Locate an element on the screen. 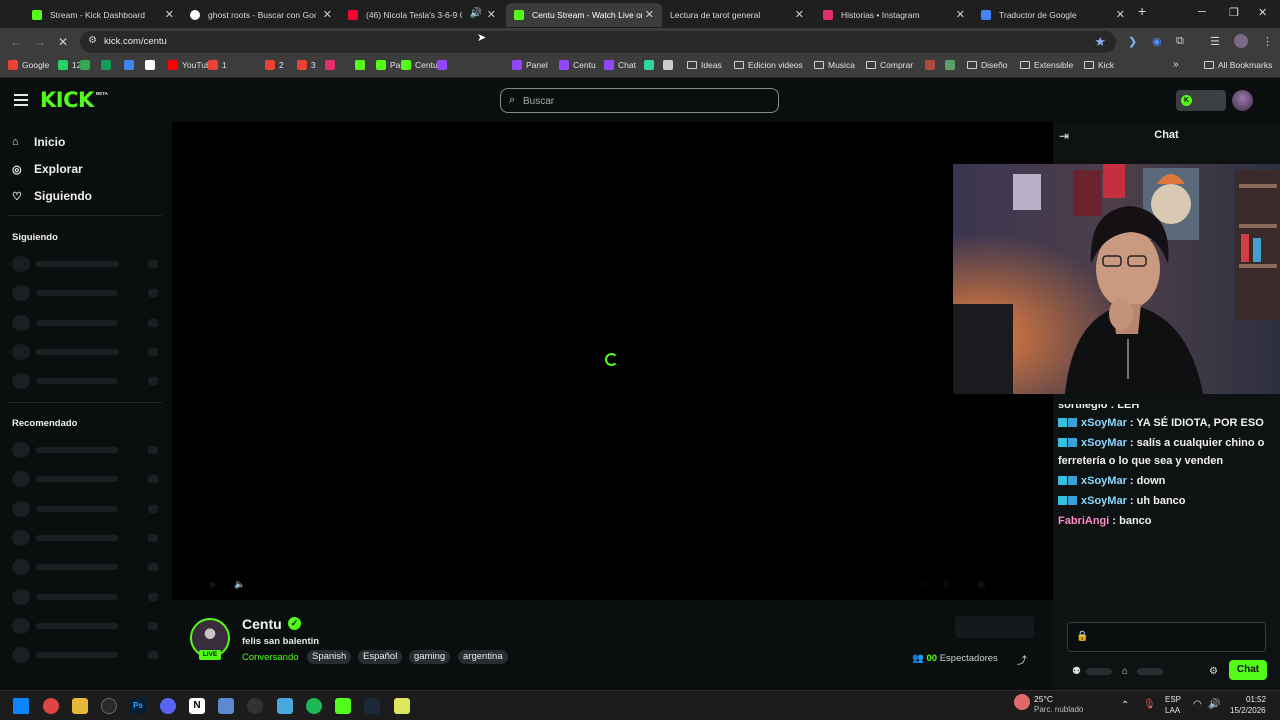  tab-google-translate: Traductor de Google ✕ is located at coordinates (1053, 15).